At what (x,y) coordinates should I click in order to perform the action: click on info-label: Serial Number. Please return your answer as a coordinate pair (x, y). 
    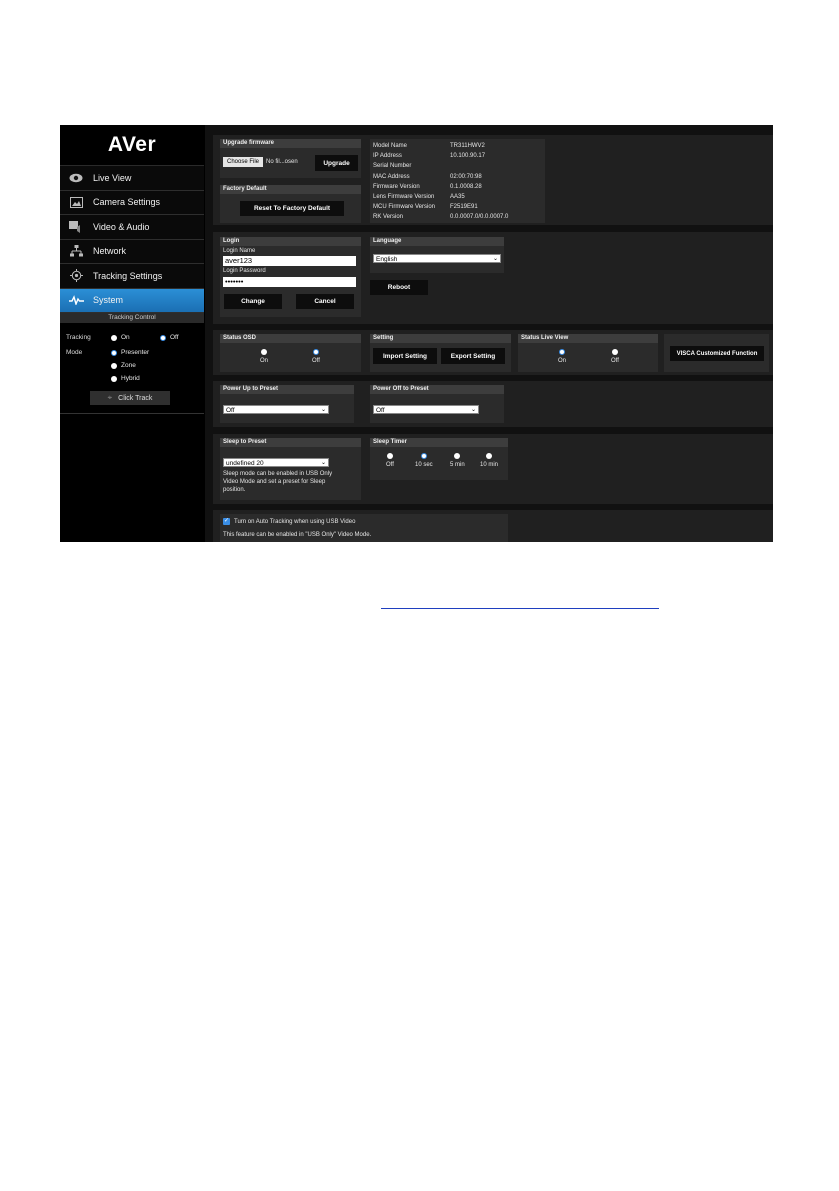
    Looking at the image, I should click on (392, 166).